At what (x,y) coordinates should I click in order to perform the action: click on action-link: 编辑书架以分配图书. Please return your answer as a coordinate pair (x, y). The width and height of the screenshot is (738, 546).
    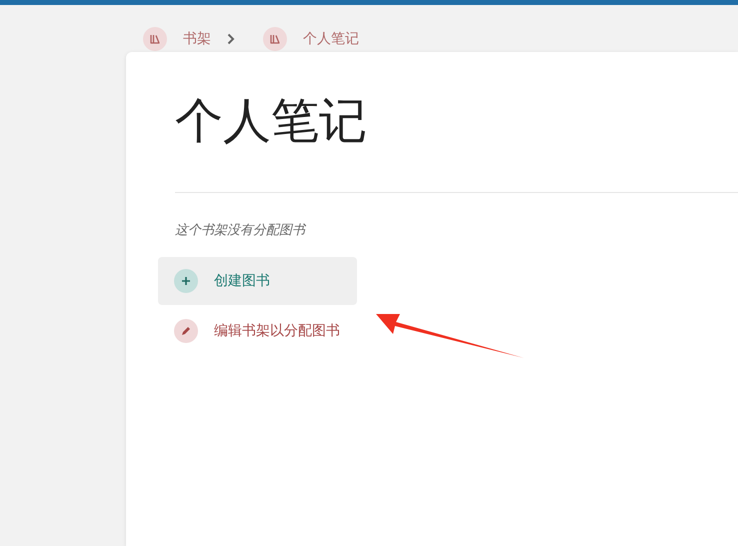
    Looking at the image, I should click on (257, 331).